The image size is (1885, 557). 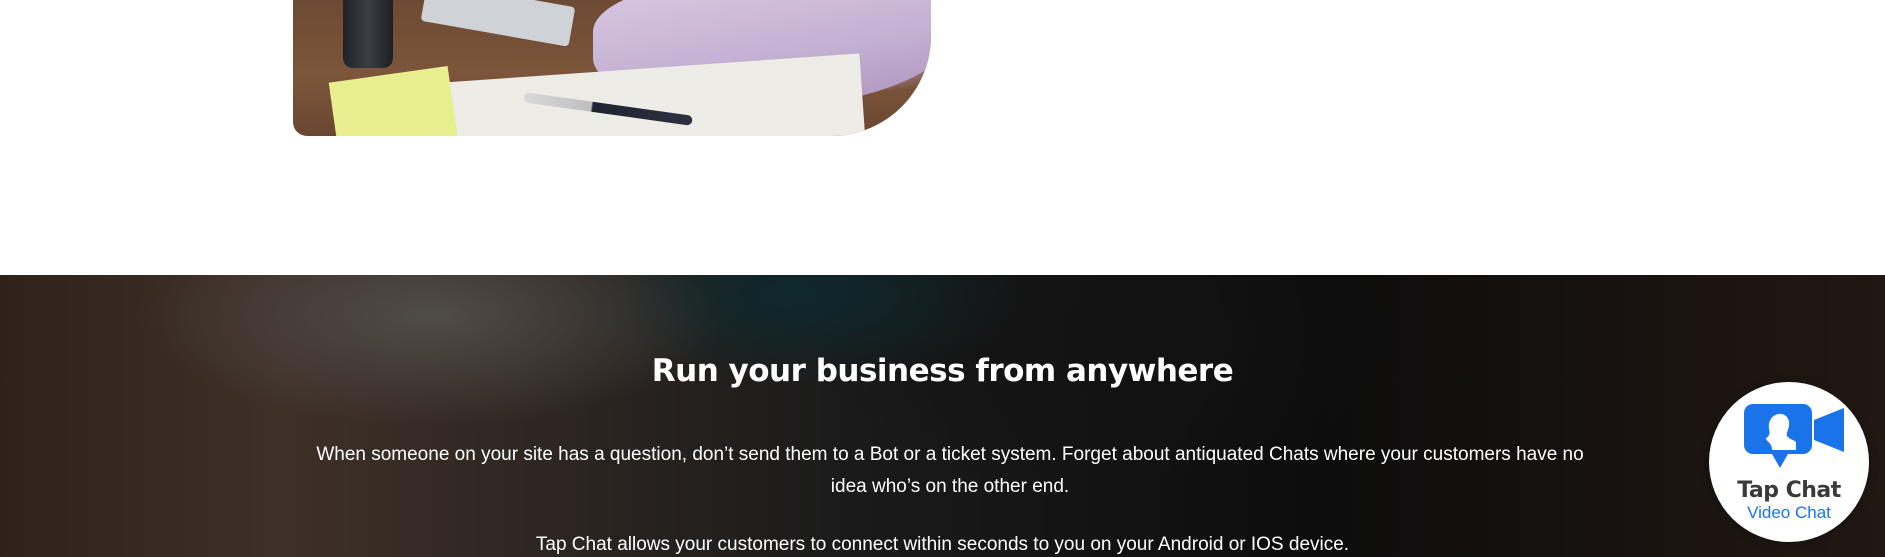 I want to click on hero-title: Run your business from anywhere, so click(x=942, y=371).